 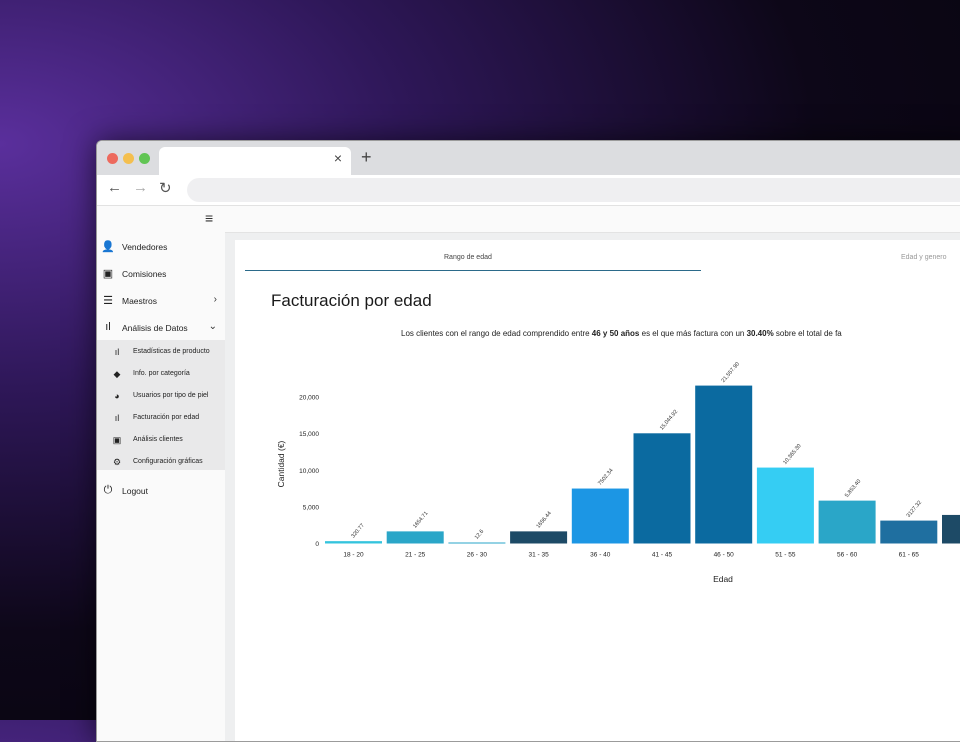 I want to click on browser-tab: ×, so click(x=255, y=161).